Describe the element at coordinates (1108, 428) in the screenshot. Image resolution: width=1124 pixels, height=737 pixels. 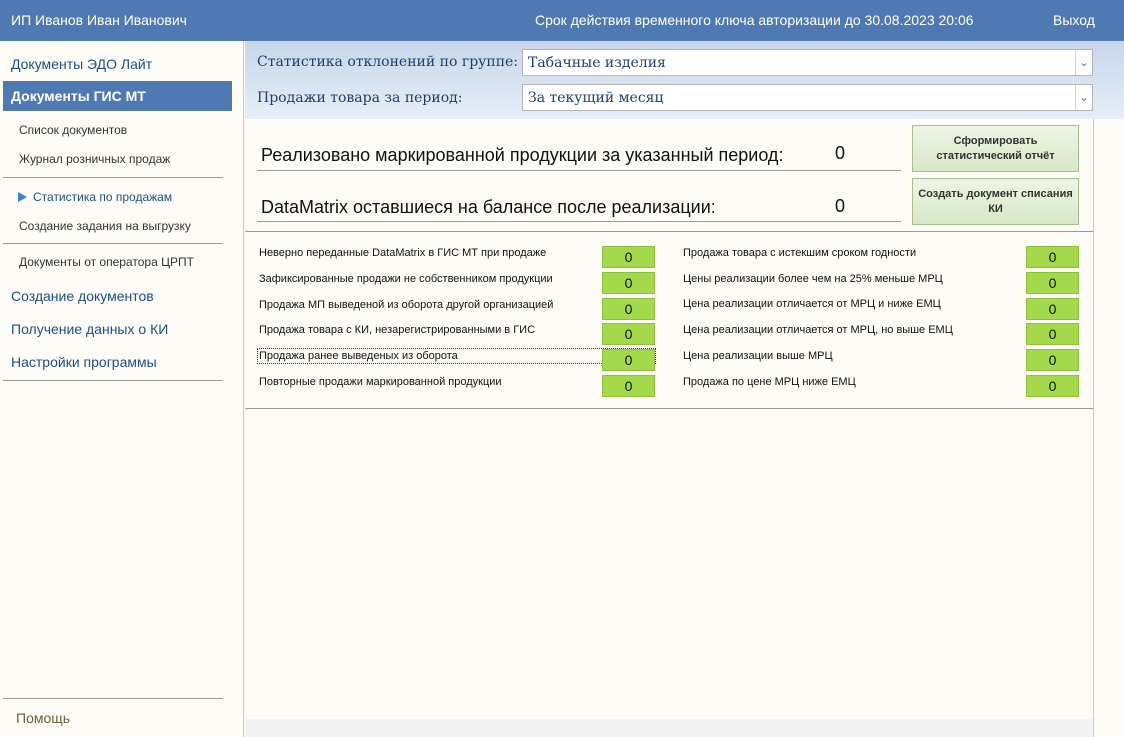
I see `right-strip` at that location.